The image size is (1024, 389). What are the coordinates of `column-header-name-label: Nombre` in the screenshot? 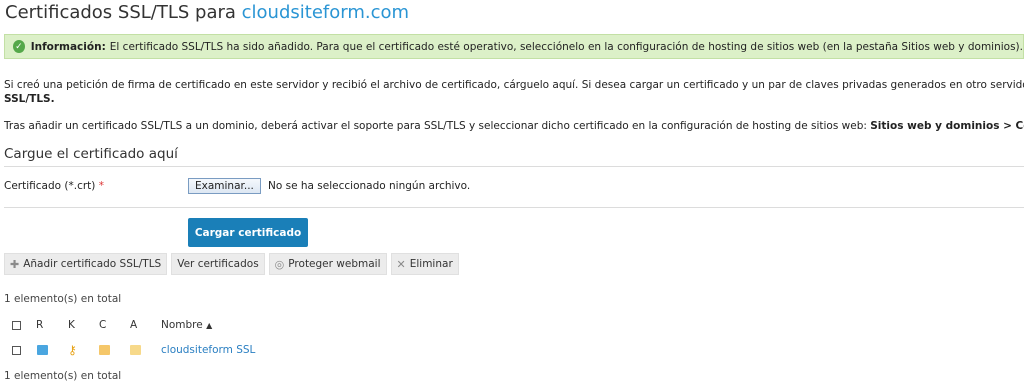 It's located at (182, 325).